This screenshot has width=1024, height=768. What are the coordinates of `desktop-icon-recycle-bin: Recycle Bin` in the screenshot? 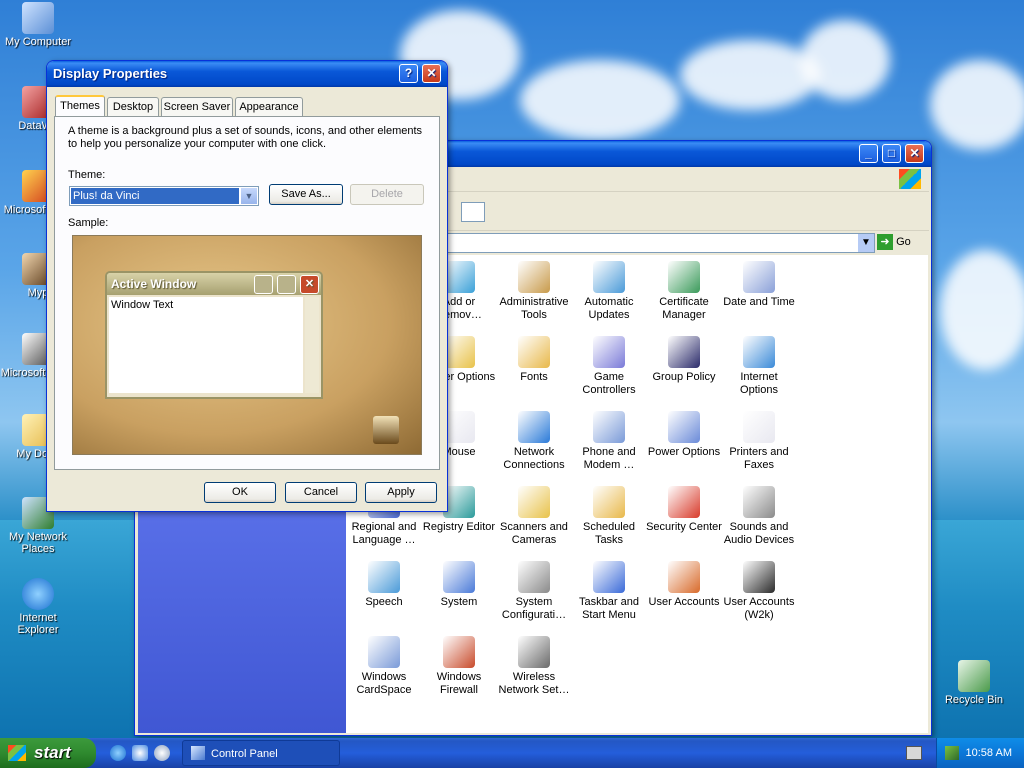 It's located at (974, 683).